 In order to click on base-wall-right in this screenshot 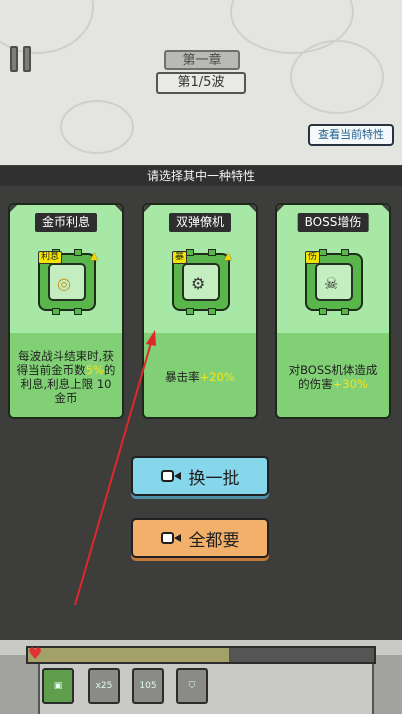, I will do `click(387, 684)`.